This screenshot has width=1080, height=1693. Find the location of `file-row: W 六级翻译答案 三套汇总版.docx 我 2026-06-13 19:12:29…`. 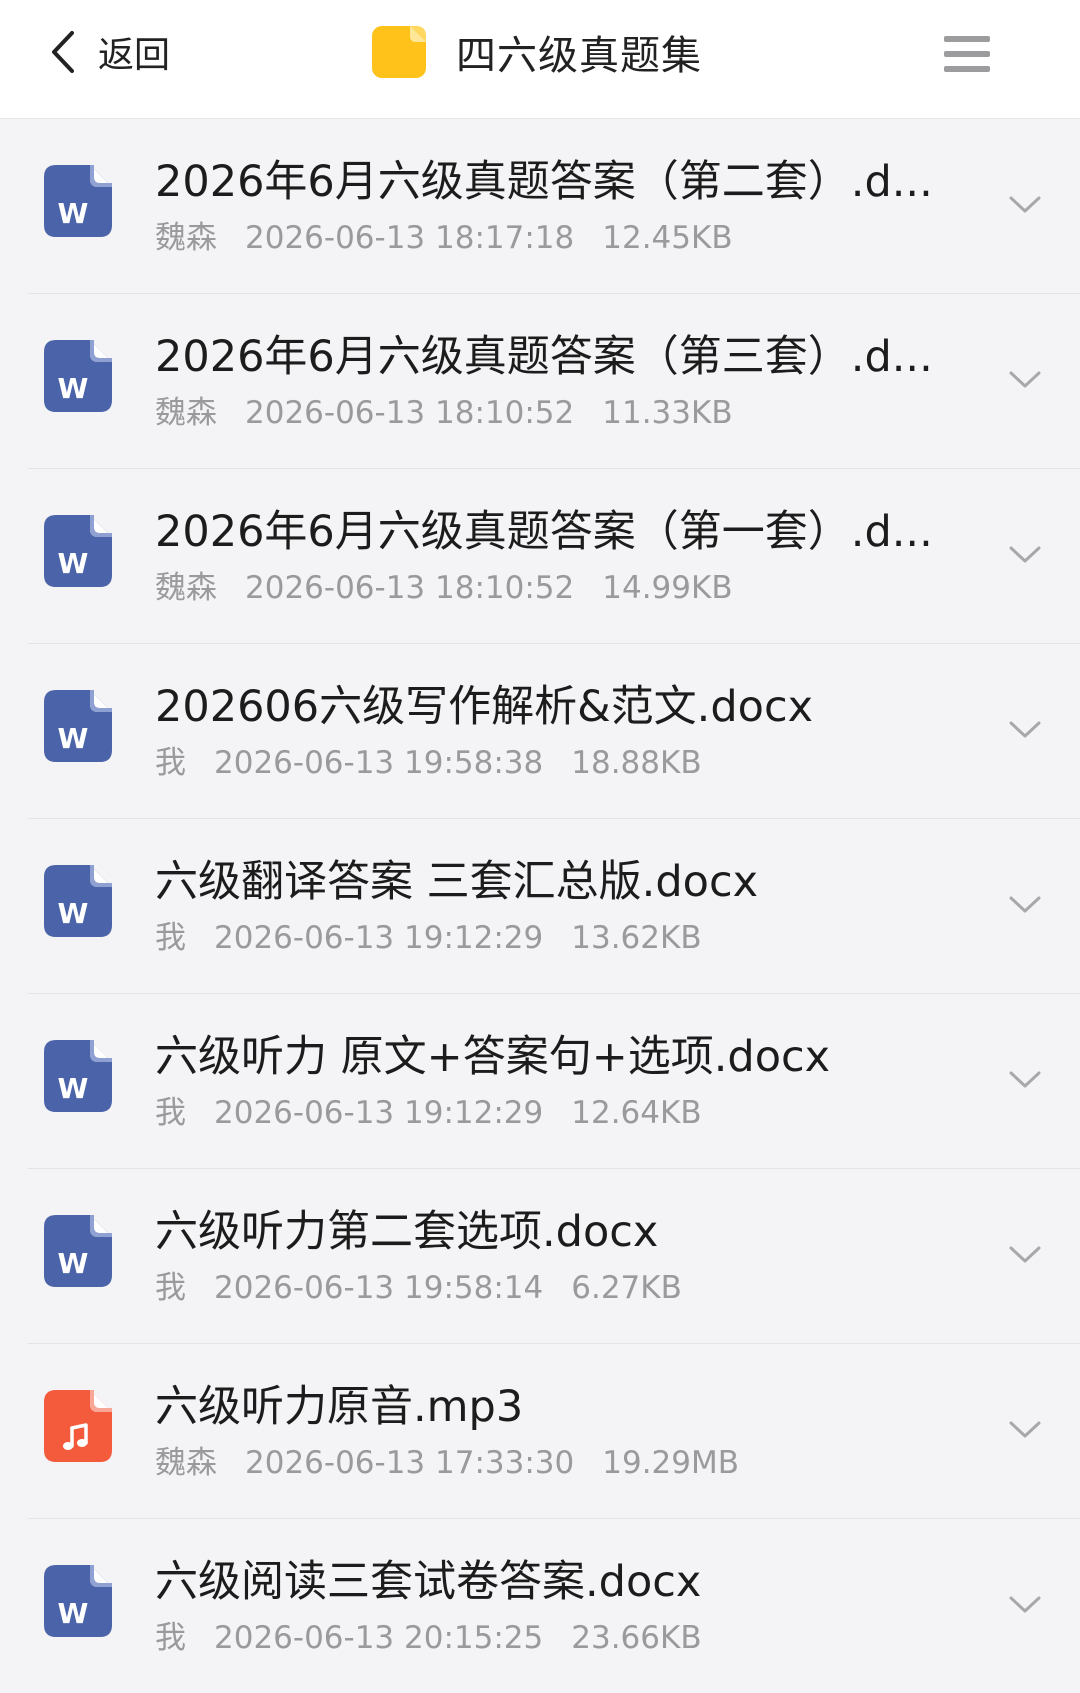

file-row: W 六级翻译答案 三套汇总版.docx 我 2026-06-13 19:12:29… is located at coordinates (540, 905).